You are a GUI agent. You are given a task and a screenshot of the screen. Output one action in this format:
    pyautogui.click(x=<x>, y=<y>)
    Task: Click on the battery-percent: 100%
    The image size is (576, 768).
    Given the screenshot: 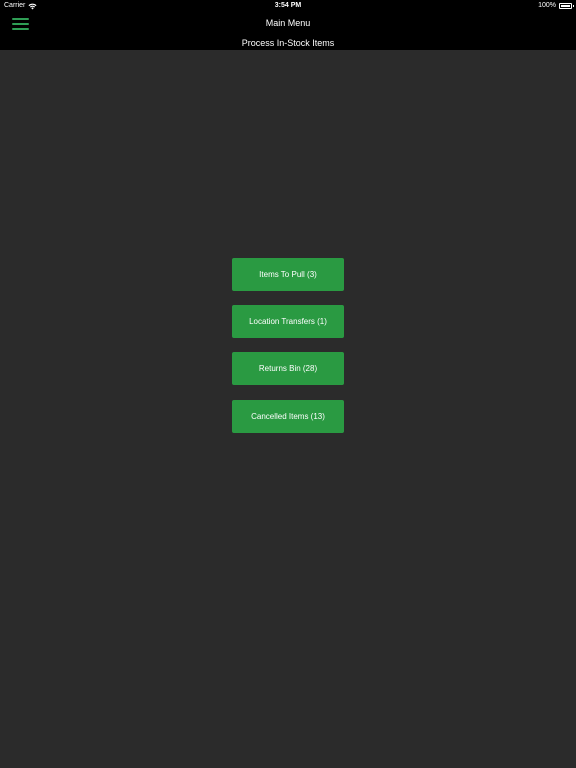 What is the action you would take?
    pyautogui.click(x=547, y=5)
    